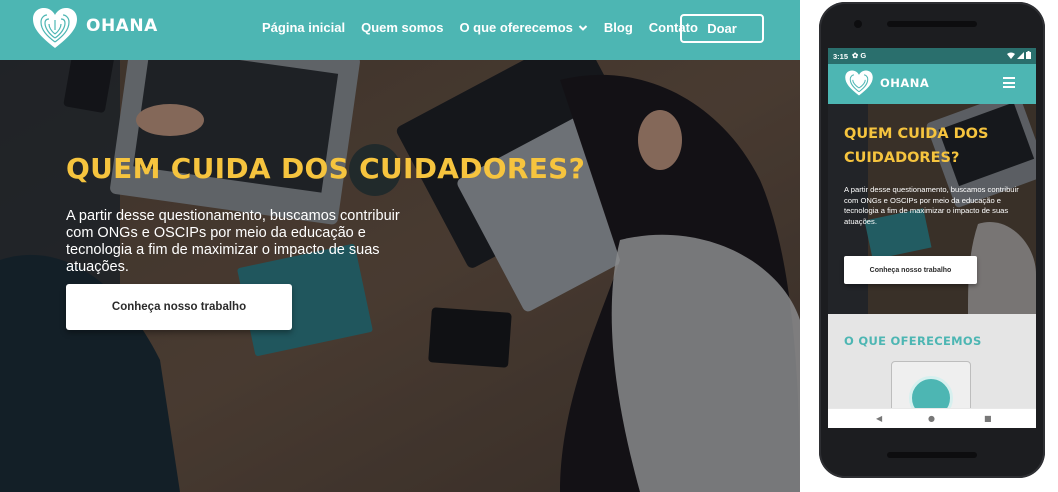 The width and height of the screenshot is (1058, 492). I want to click on nav-services-label: O que oferecemos, so click(516, 27).